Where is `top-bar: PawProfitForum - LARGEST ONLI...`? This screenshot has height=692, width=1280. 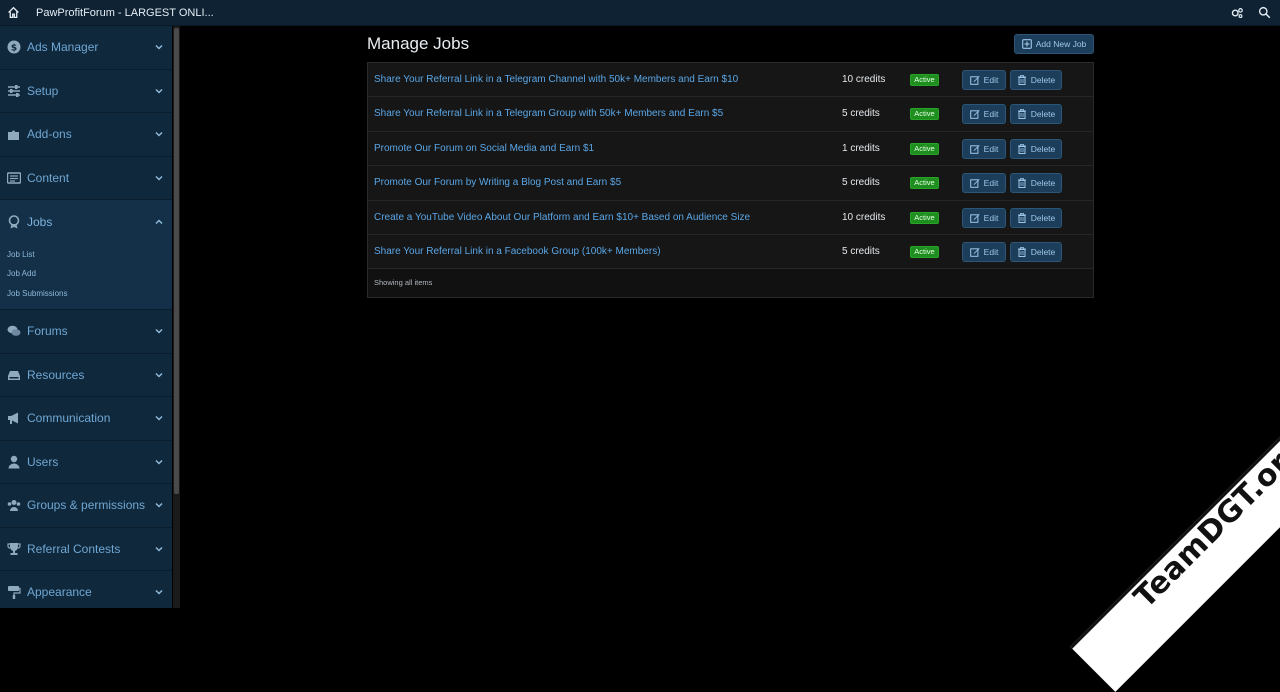 top-bar: PawProfitForum - LARGEST ONLI... is located at coordinates (640, 13).